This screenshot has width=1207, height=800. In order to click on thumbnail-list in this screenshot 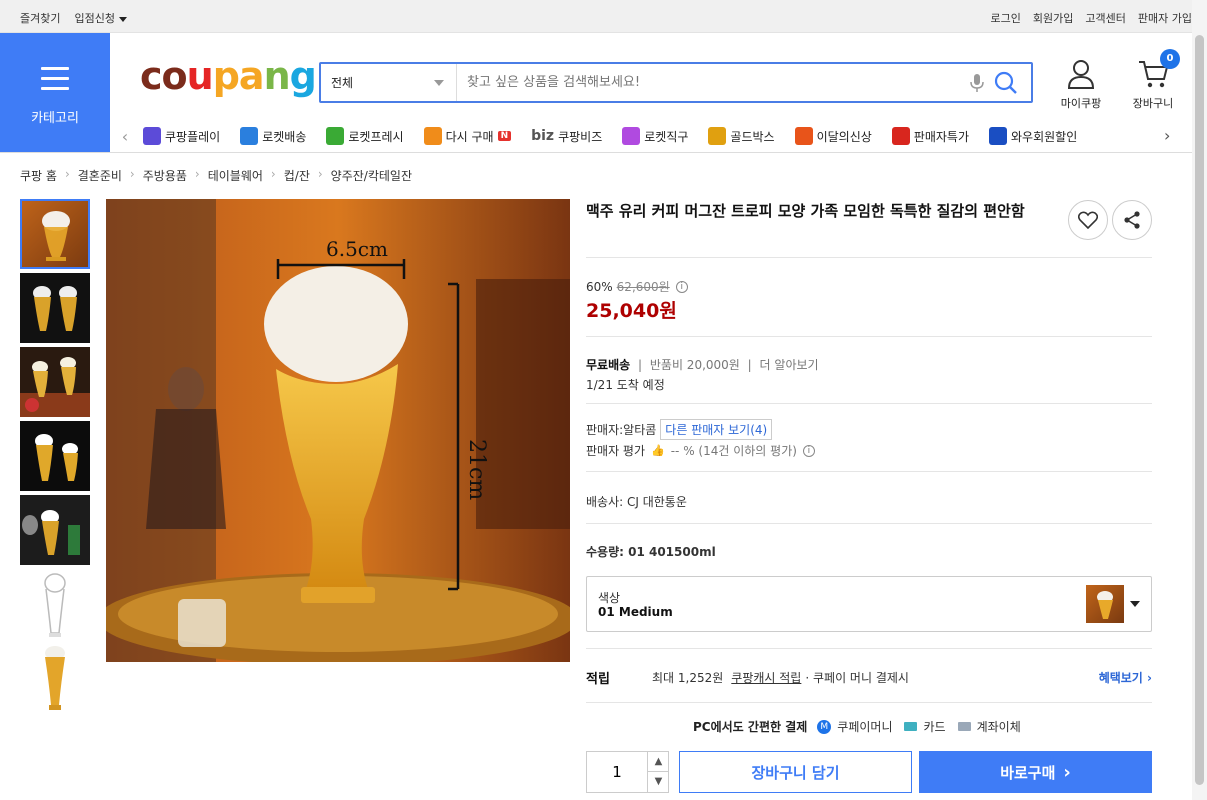, I will do `click(55, 458)`.